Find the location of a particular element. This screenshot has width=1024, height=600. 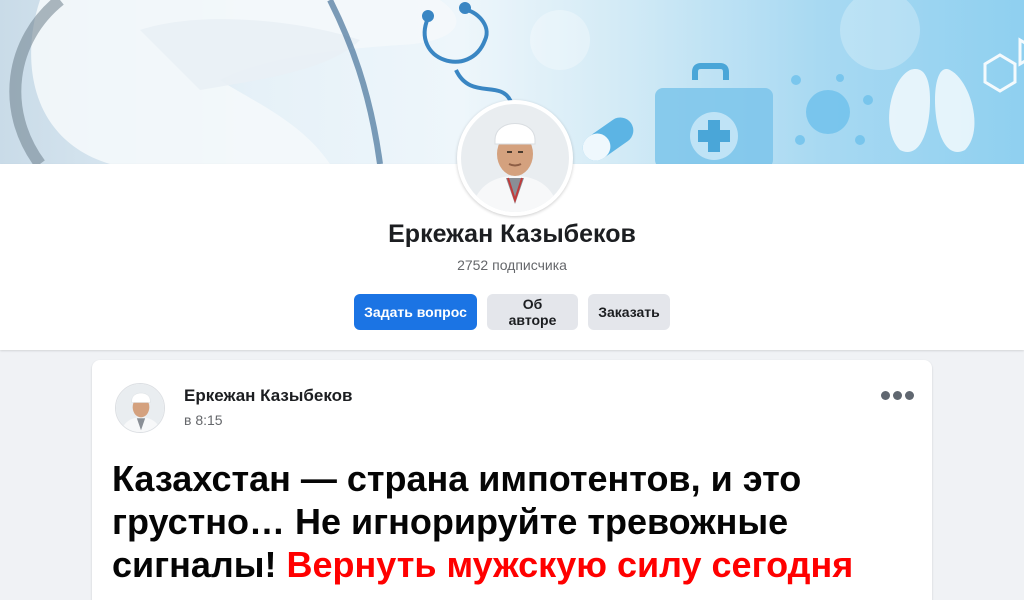

post-timestamp: в 8:15 is located at coordinates (203, 420).